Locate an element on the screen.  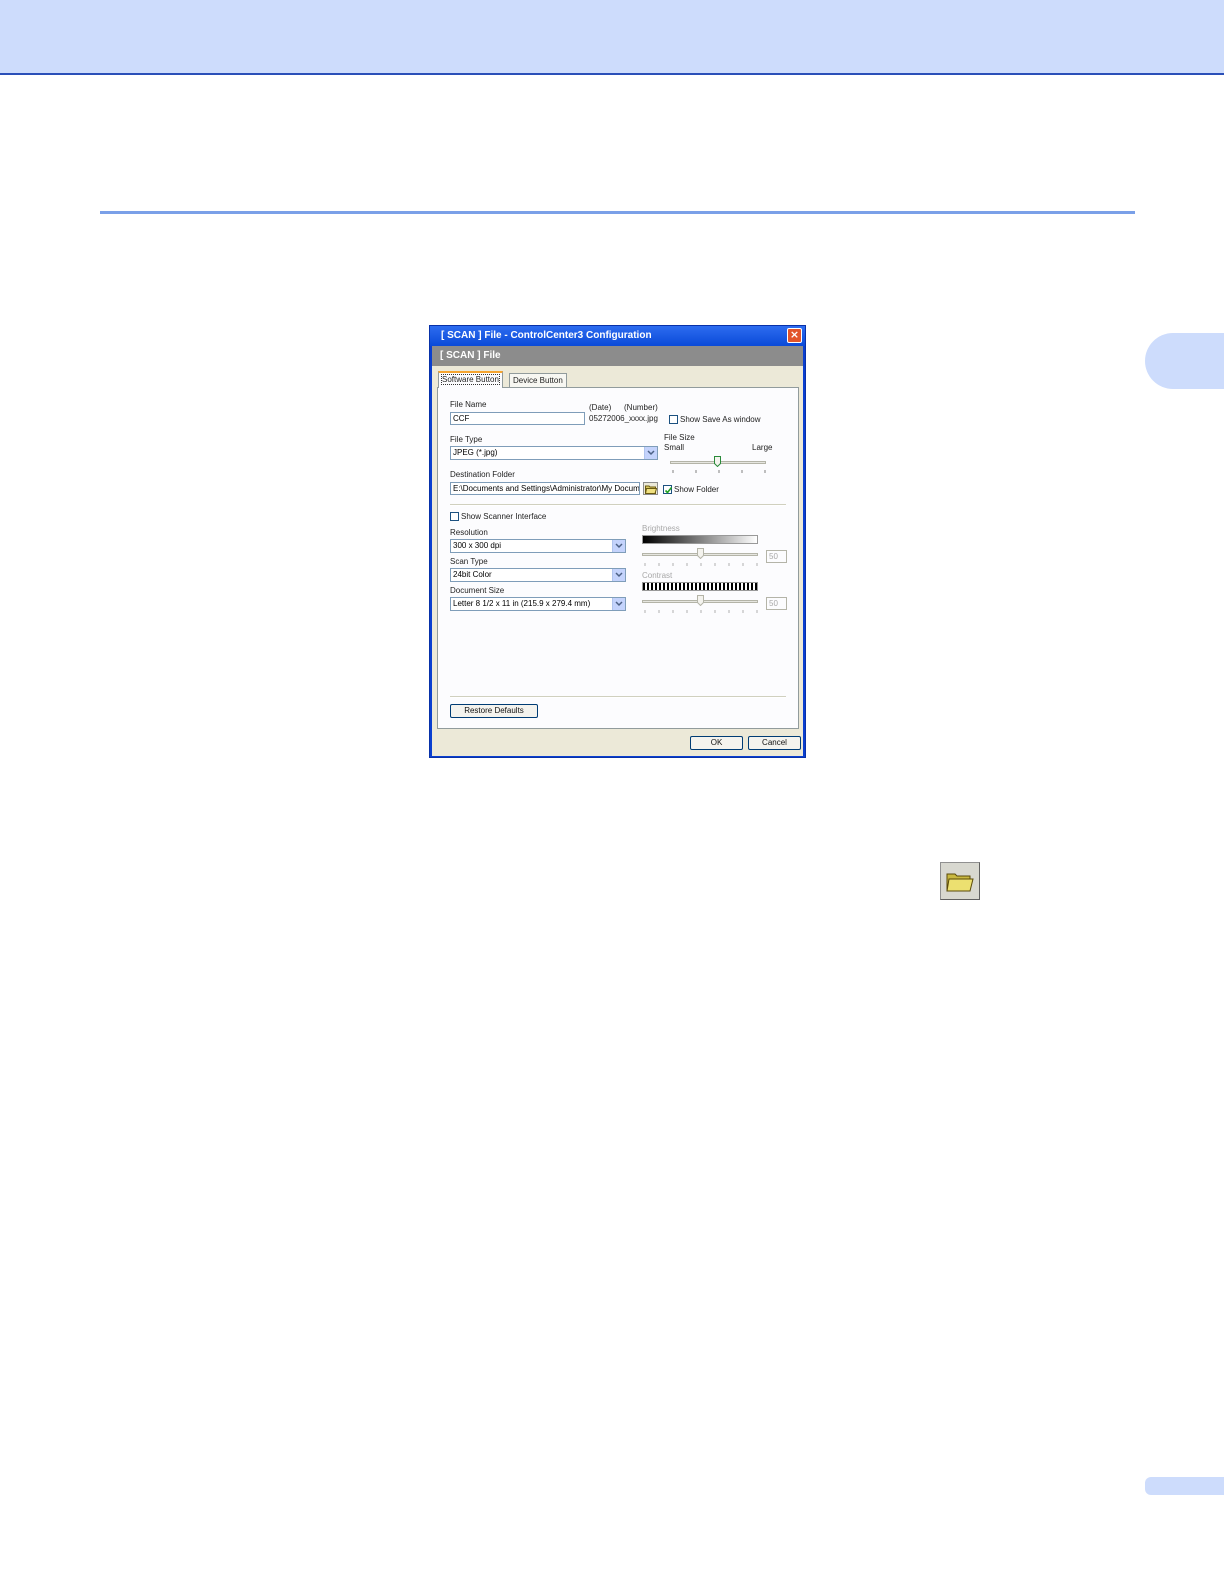
show-folder-checkbox is located at coordinates (668, 489).